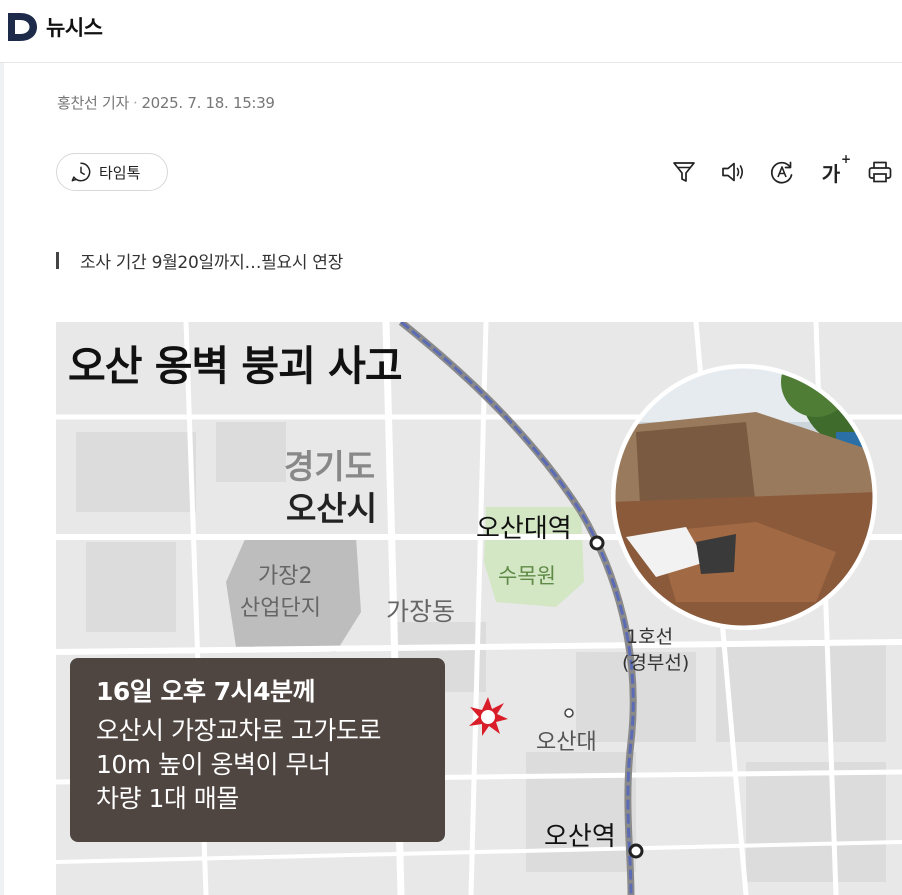 Image resolution: width=902 pixels, height=895 pixels. I want to click on label-university: 오산대, so click(566, 742).